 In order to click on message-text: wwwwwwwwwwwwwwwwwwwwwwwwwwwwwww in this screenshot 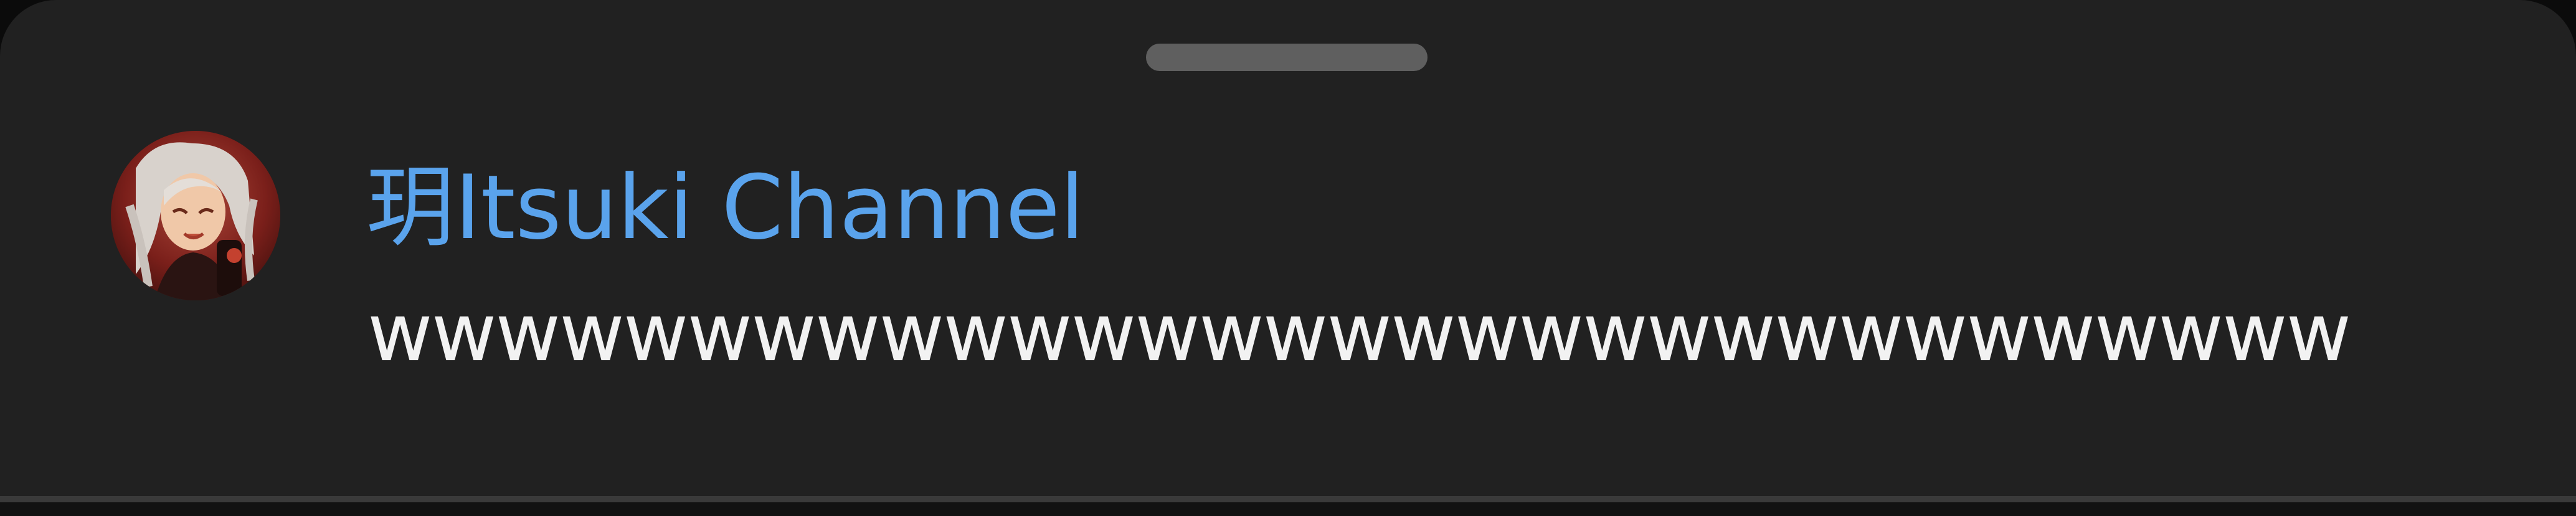, I will do `click(1359, 333)`.